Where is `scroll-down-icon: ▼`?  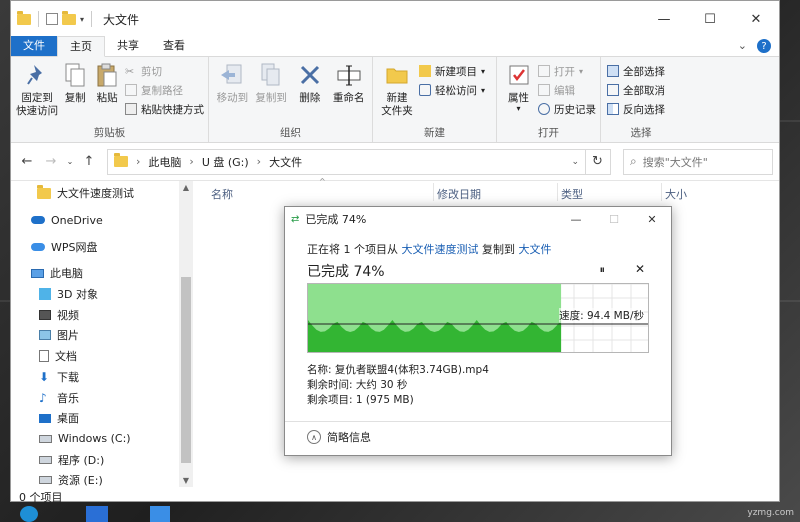
scroll-down-icon: ▼ is located at coordinates (186, 480).